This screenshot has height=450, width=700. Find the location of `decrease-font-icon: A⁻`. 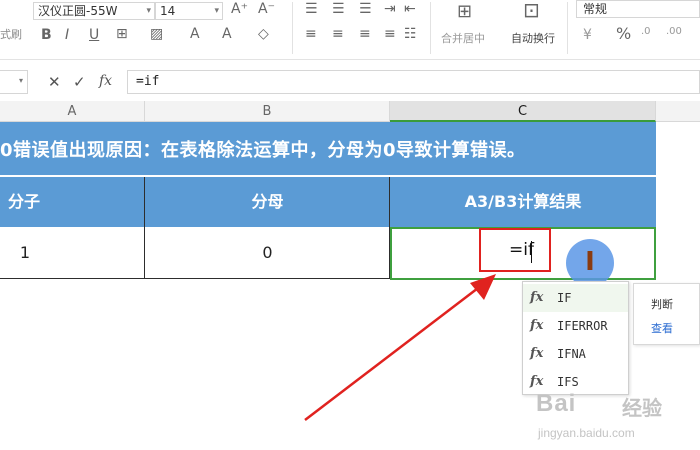

decrease-font-icon: A⁻ is located at coordinates (266, 9).